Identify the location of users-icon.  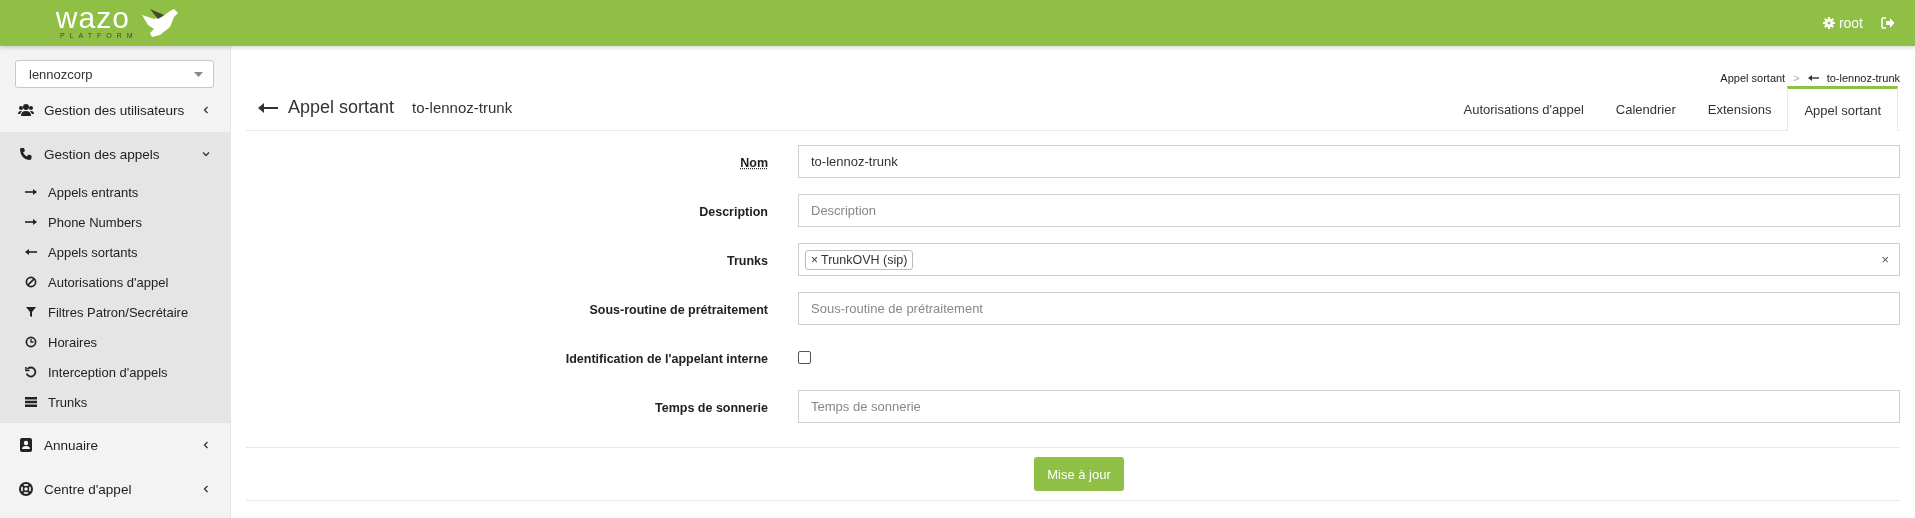
(26, 110).